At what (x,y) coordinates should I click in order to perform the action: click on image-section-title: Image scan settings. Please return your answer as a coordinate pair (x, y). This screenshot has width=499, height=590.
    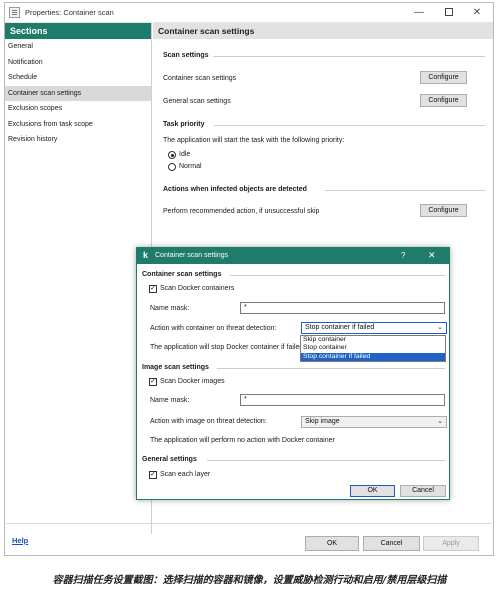
    Looking at the image, I should click on (175, 367).